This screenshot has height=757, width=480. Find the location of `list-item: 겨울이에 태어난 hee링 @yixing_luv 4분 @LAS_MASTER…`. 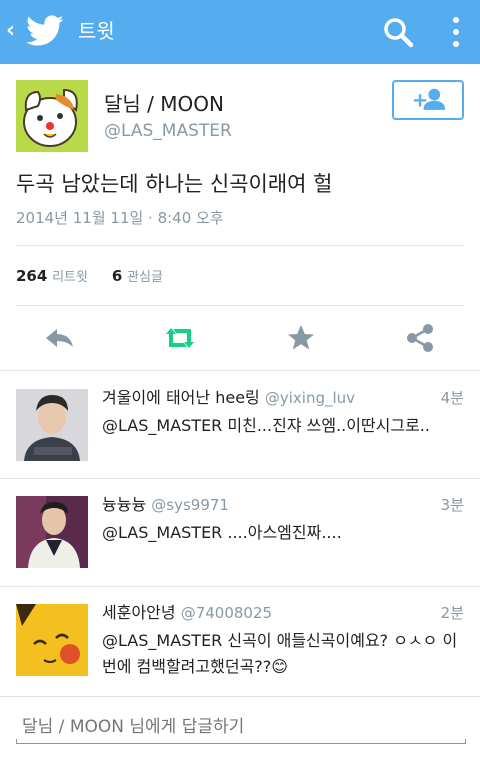

list-item: 겨울이에 태어난 hee링 @yixing_luv 4분 @LAS_MASTER… is located at coordinates (240, 438).